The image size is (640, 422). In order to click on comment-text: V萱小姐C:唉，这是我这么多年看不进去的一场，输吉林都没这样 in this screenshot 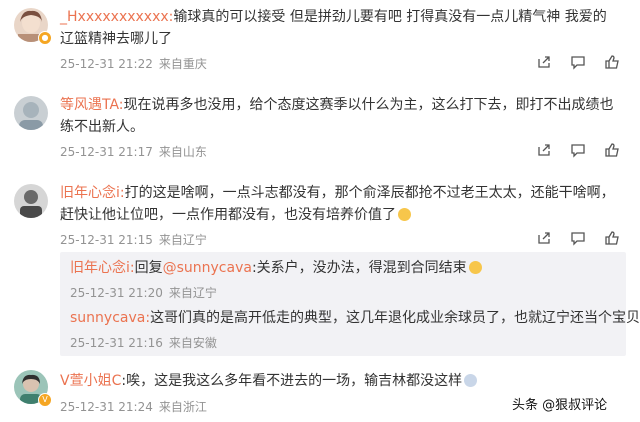, I will do `click(340, 381)`.